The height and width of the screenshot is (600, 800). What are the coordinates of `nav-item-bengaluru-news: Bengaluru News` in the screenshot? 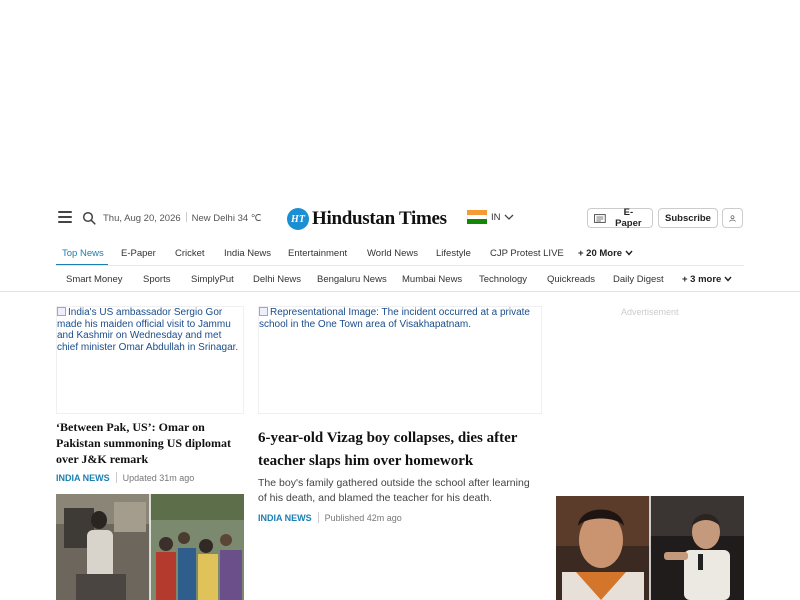 It's located at (352, 279).